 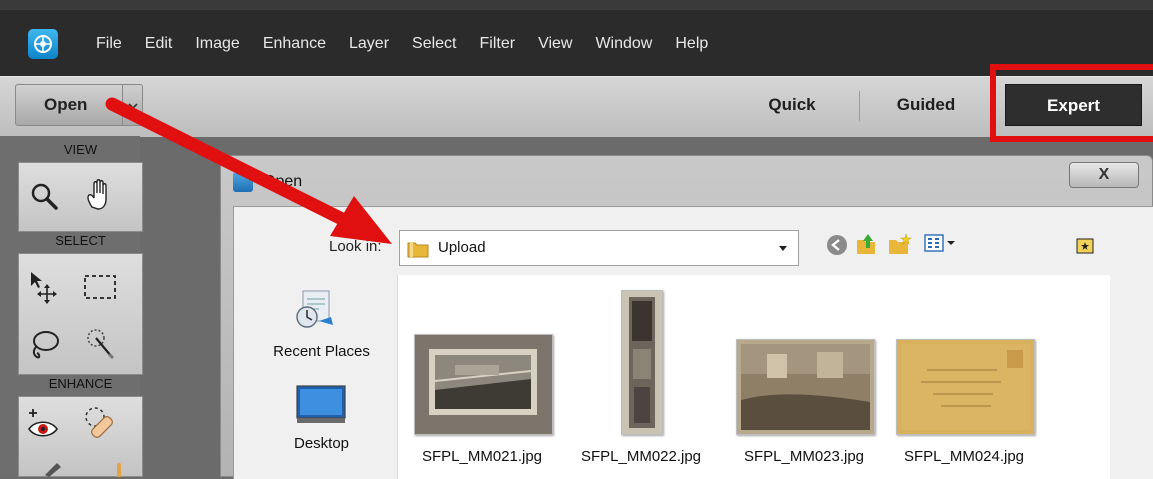 I want to click on tab-quick: Quick, so click(x=792, y=105).